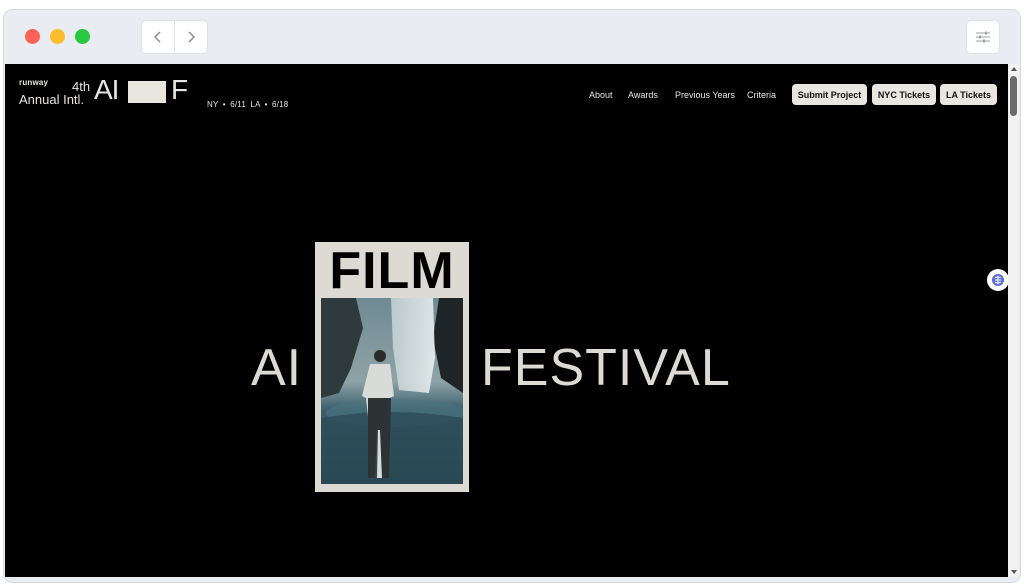 The width and height of the screenshot is (1024, 587). Describe the element at coordinates (392, 271) in the screenshot. I see `hero-film-text: FILM` at that location.